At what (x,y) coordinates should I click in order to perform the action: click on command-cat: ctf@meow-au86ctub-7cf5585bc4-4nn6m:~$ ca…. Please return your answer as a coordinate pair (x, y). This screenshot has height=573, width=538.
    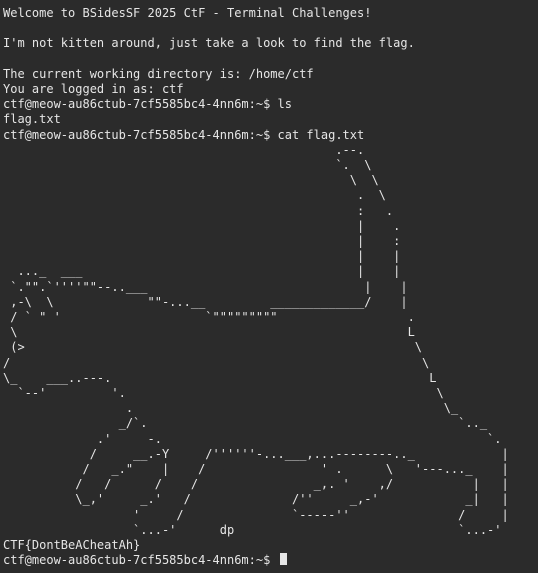
    Looking at the image, I should click on (184, 134).